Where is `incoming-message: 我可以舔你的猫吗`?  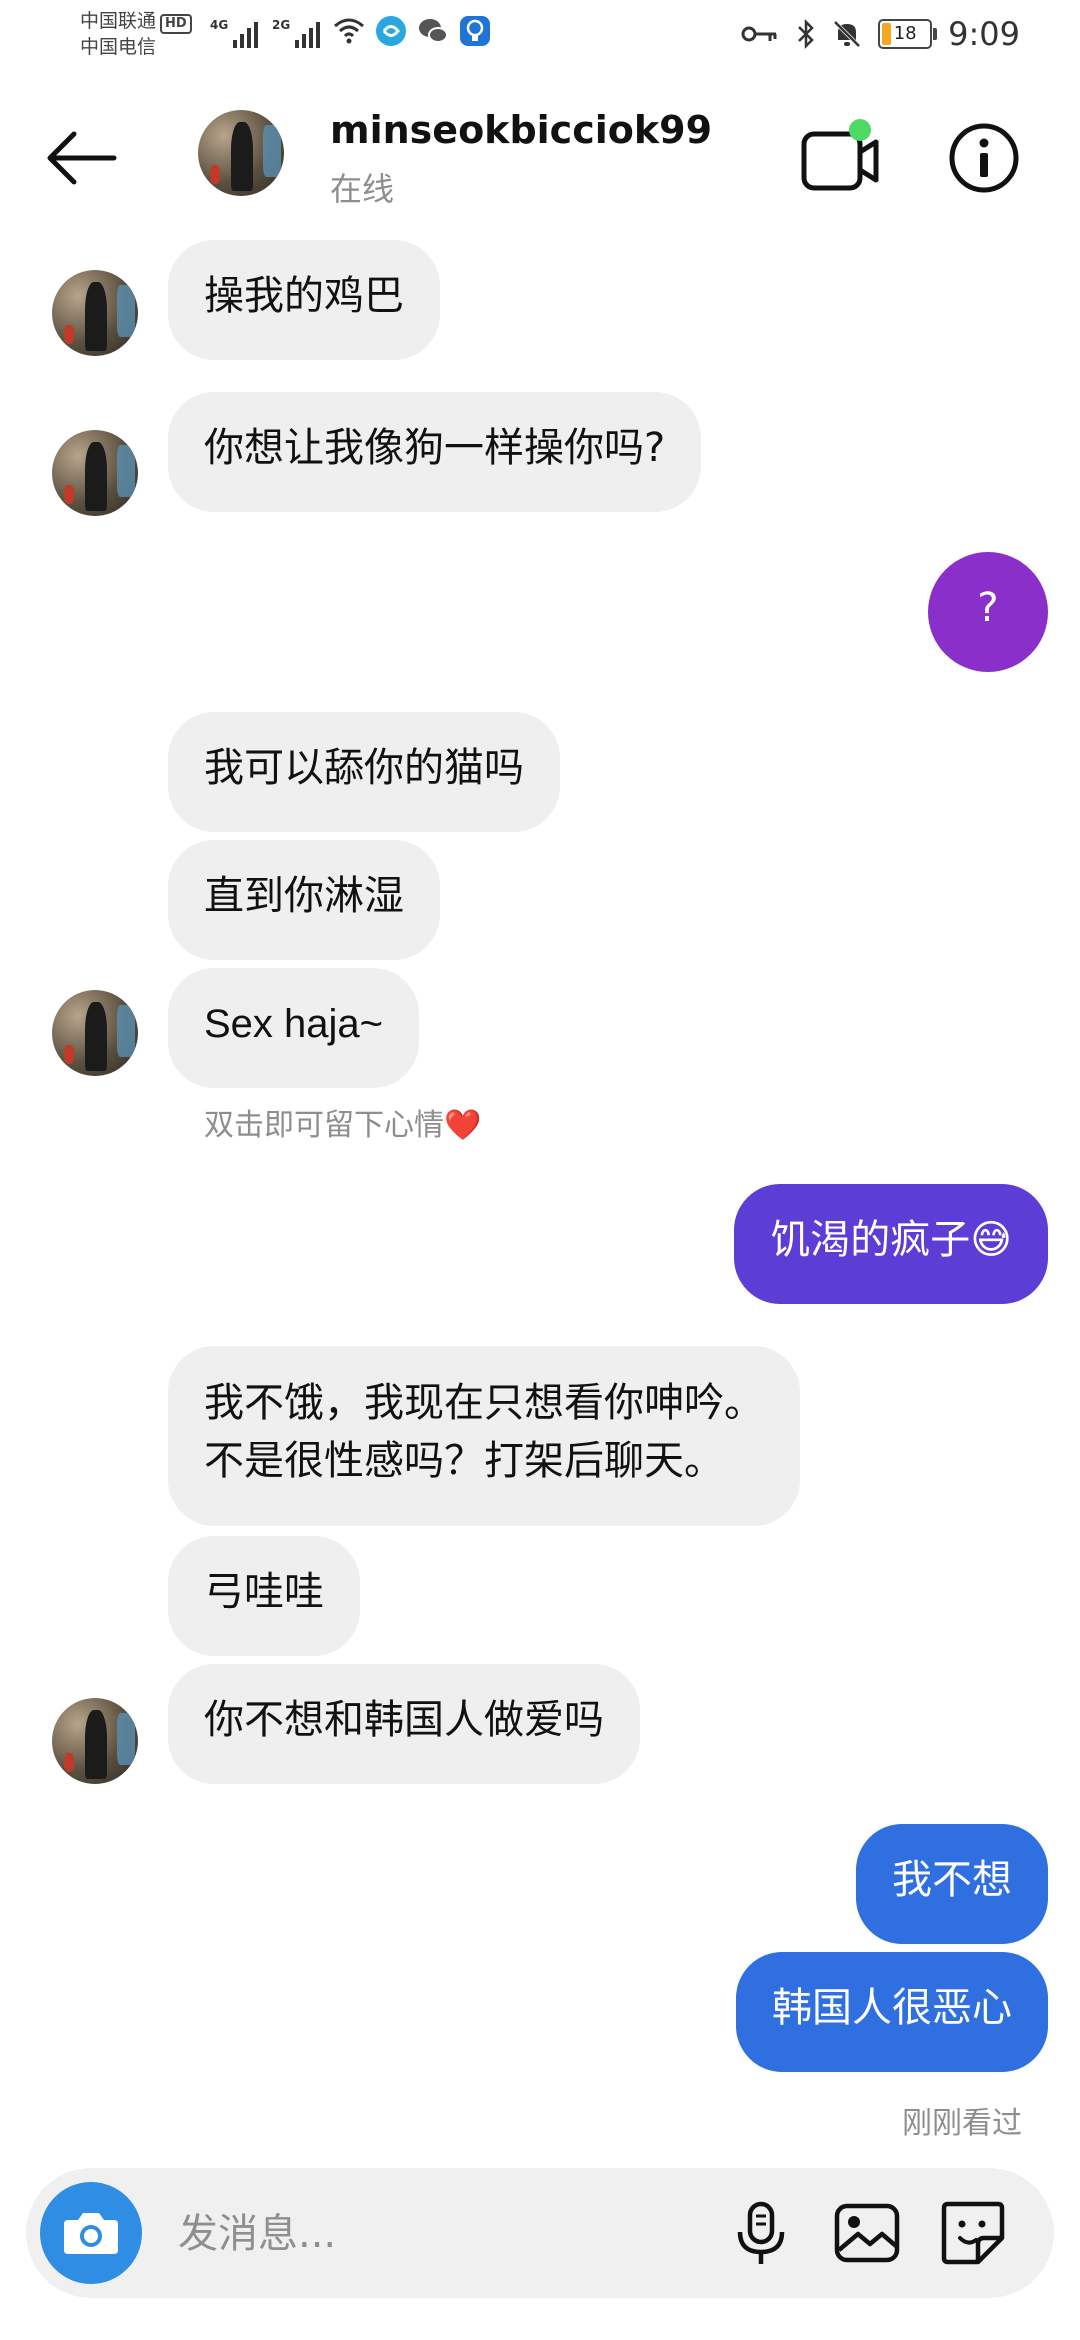 incoming-message: 我可以舔你的猫吗 is located at coordinates (364, 772).